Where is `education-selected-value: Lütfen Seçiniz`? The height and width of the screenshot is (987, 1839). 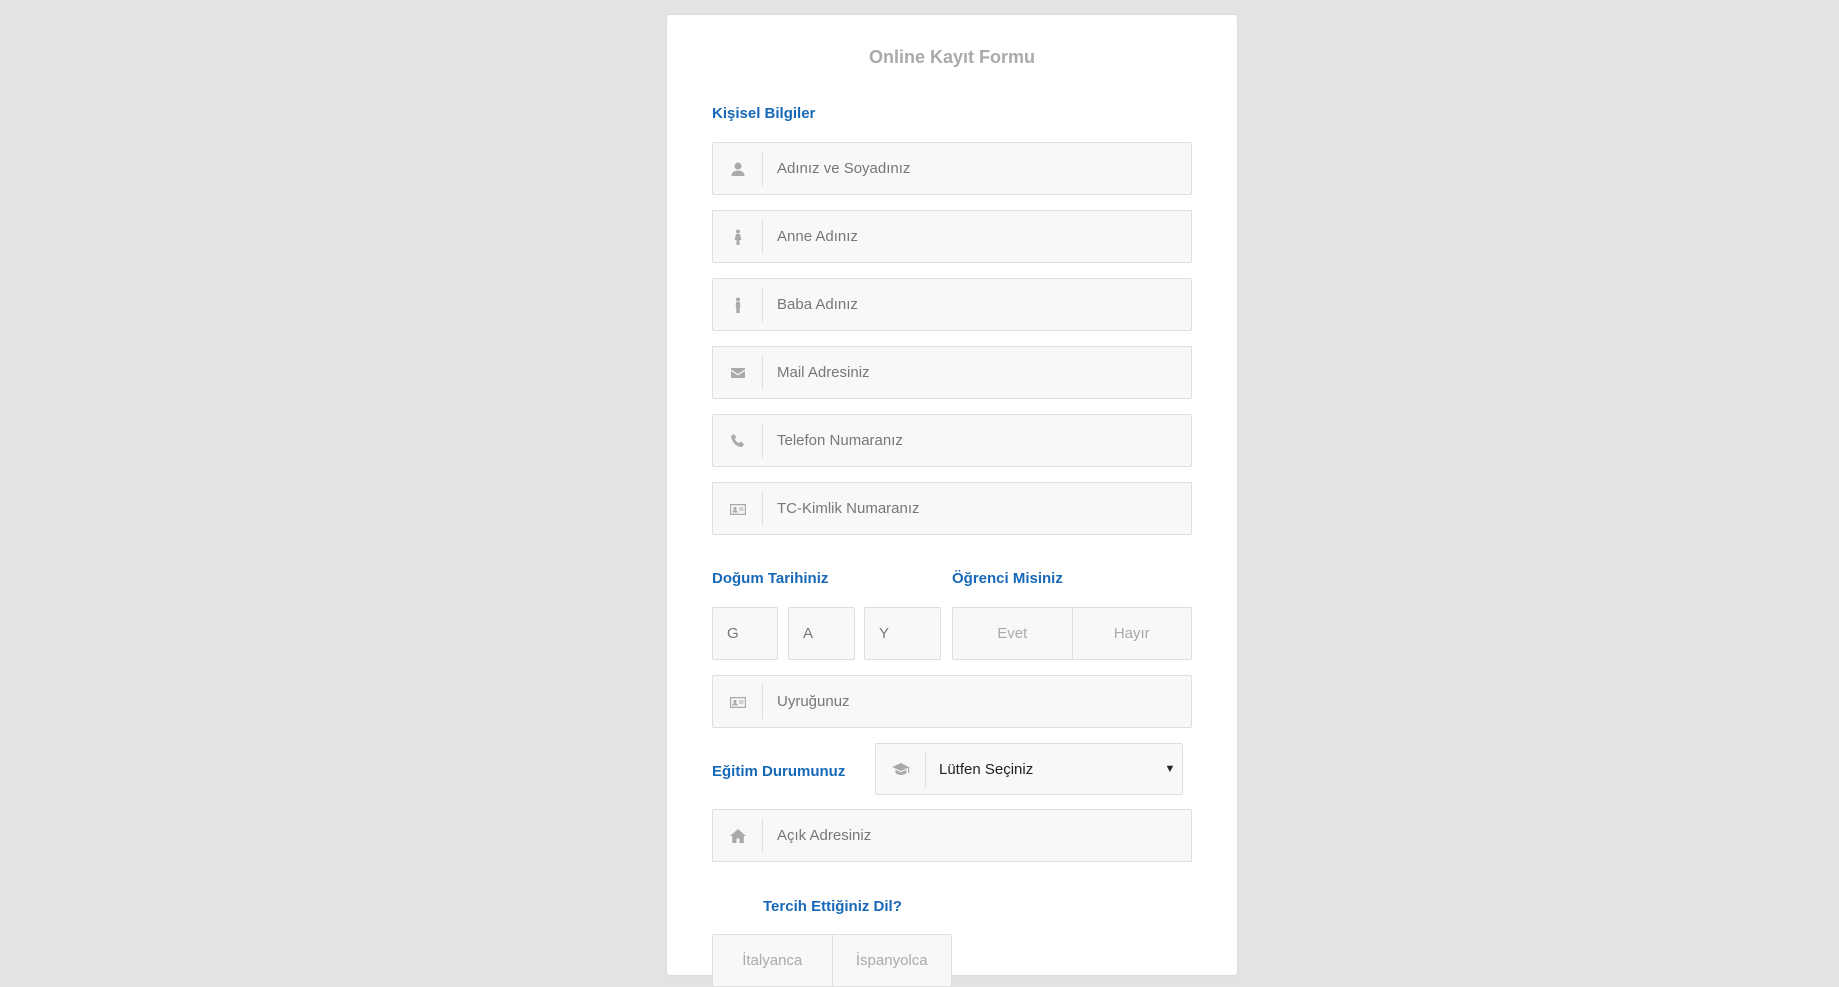
education-selected-value: Lütfen Seçiniz is located at coordinates (986, 769).